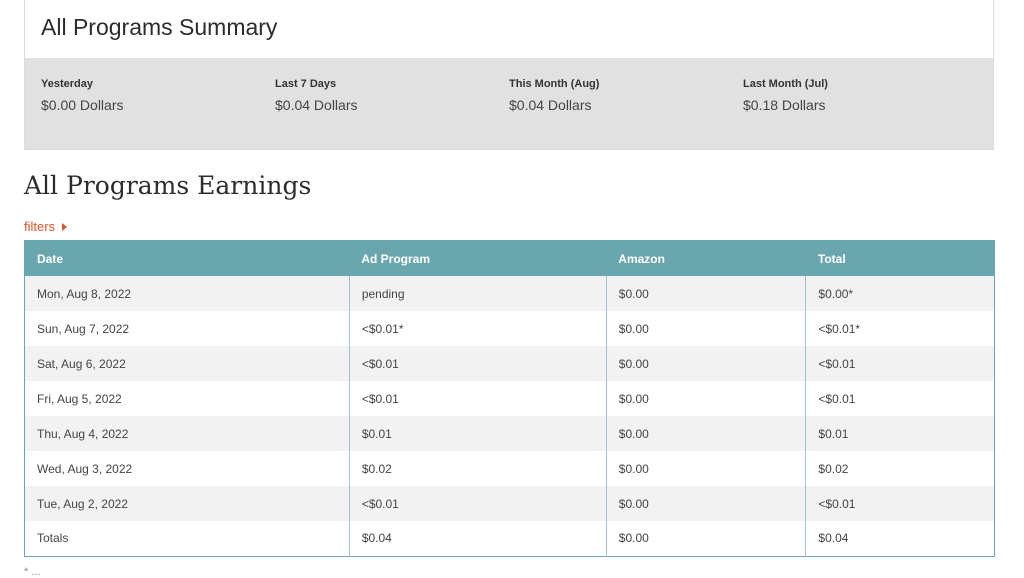 The width and height of the screenshot is (1024, 578). Describe the element at coordinates (159, 27) in the screenshot. I see `summary-title: All Programs Summary` at that location.